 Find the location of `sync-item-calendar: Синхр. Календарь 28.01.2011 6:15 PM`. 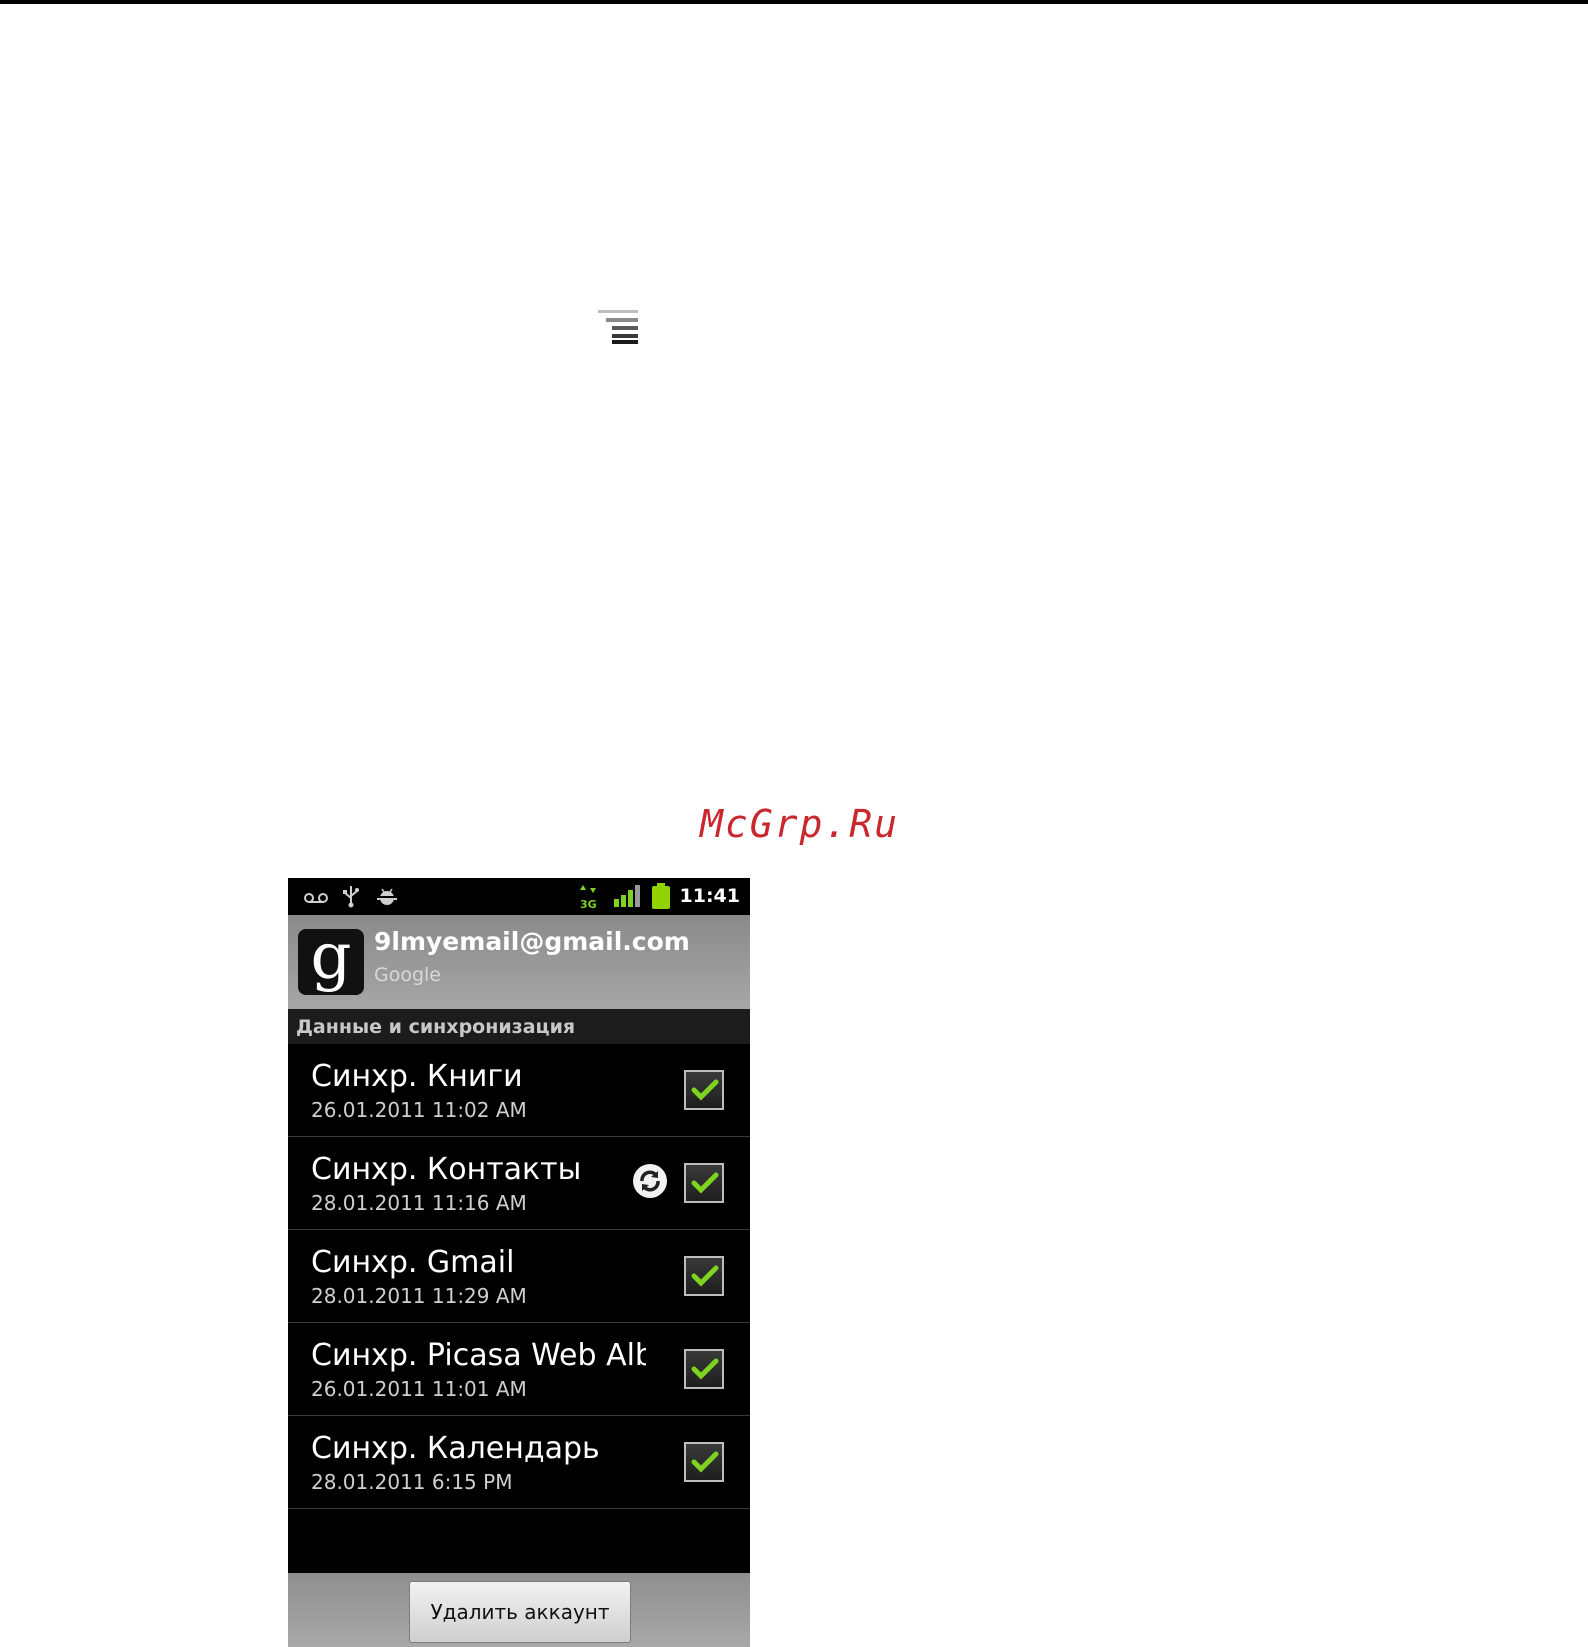

sync-item-calendar: Синхр. Календарь 28.01.2011 6:15 PM is located at coordinates (519, 1462).